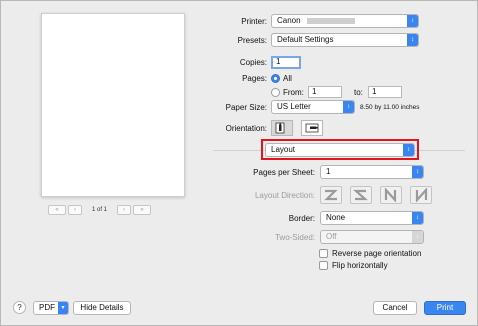 This screenshot has width=478, height=326. I want to click on prev-page-button: ‹, so click(75, 210).